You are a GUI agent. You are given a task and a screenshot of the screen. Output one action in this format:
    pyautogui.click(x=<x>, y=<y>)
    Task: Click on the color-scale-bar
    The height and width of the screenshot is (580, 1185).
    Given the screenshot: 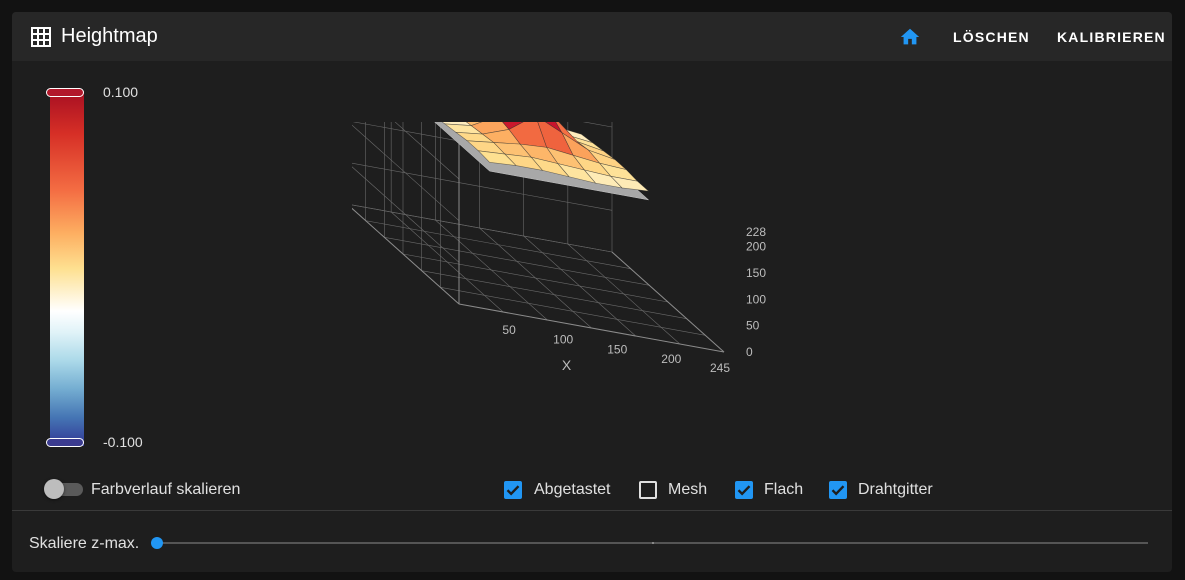 What is the action you would take?
    pyautogui.click(x=67, y=268)
    